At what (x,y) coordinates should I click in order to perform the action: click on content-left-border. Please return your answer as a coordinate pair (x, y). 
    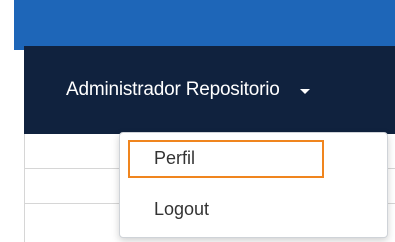
    Looking at the image, I should click on (24, 188).